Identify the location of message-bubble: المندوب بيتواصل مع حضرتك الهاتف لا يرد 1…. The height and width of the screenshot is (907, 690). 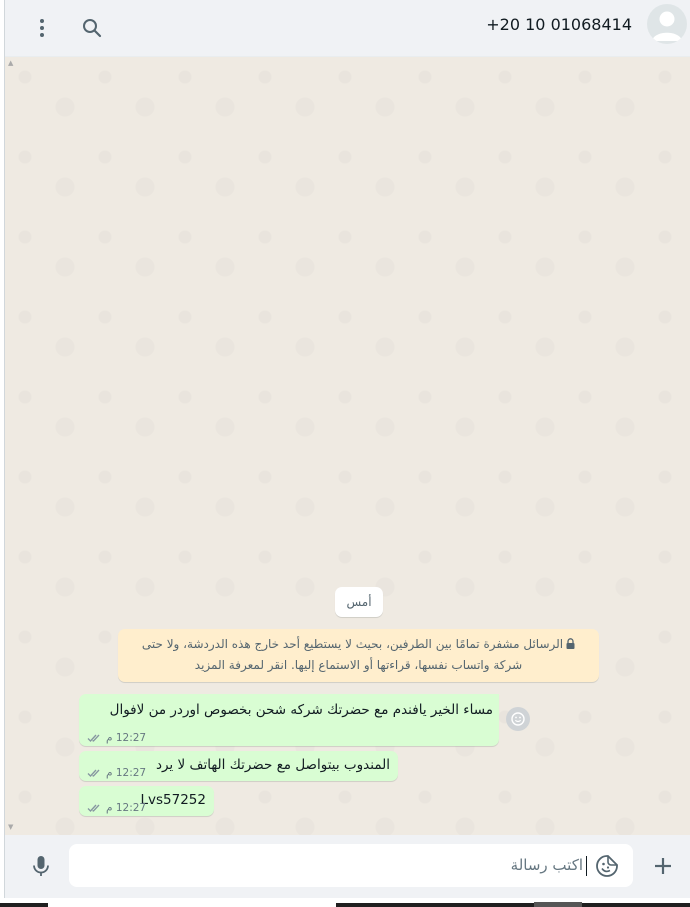
(238, 766).